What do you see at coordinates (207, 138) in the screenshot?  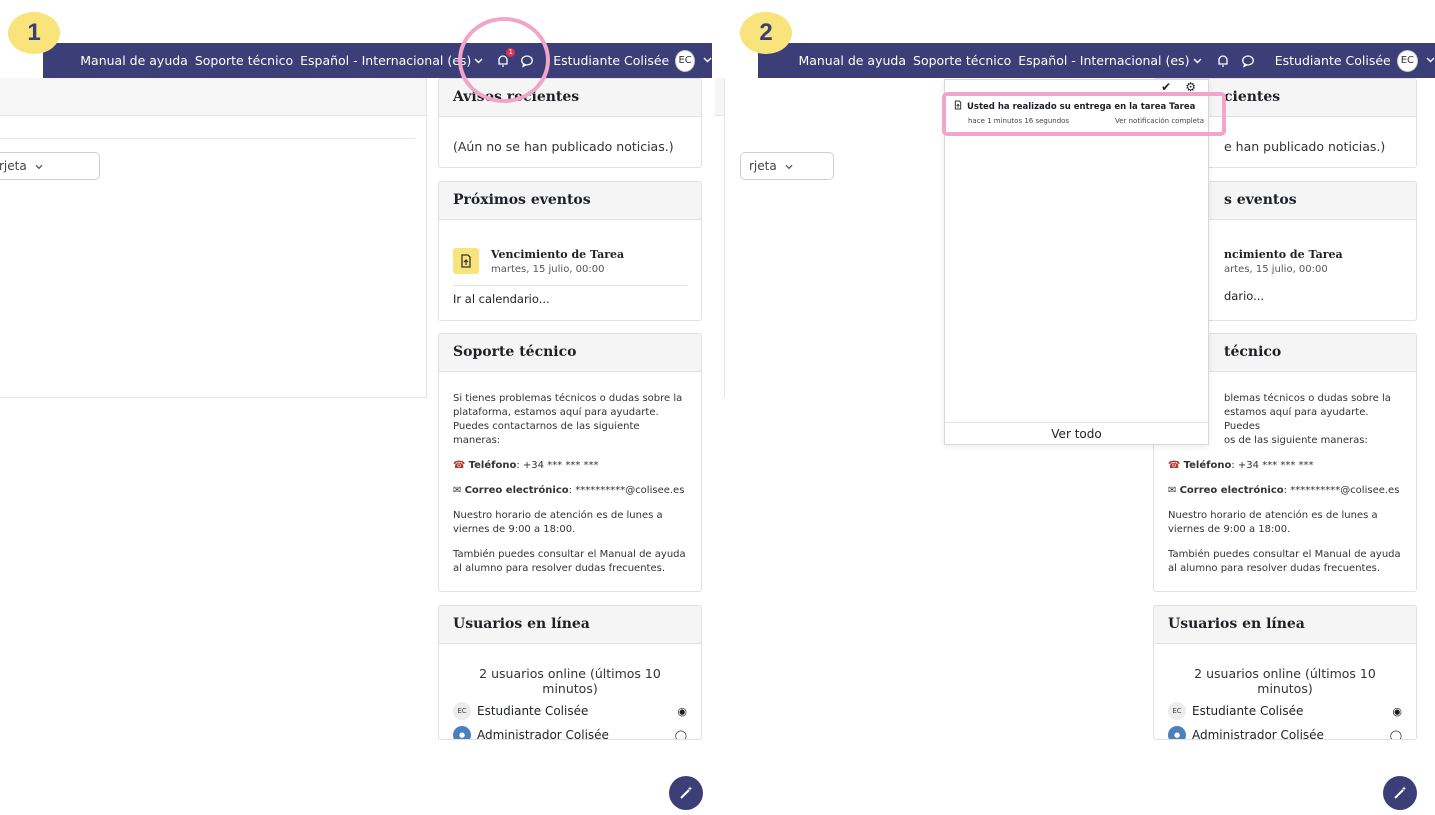 I see `divider` at bounding box center [207, 138].